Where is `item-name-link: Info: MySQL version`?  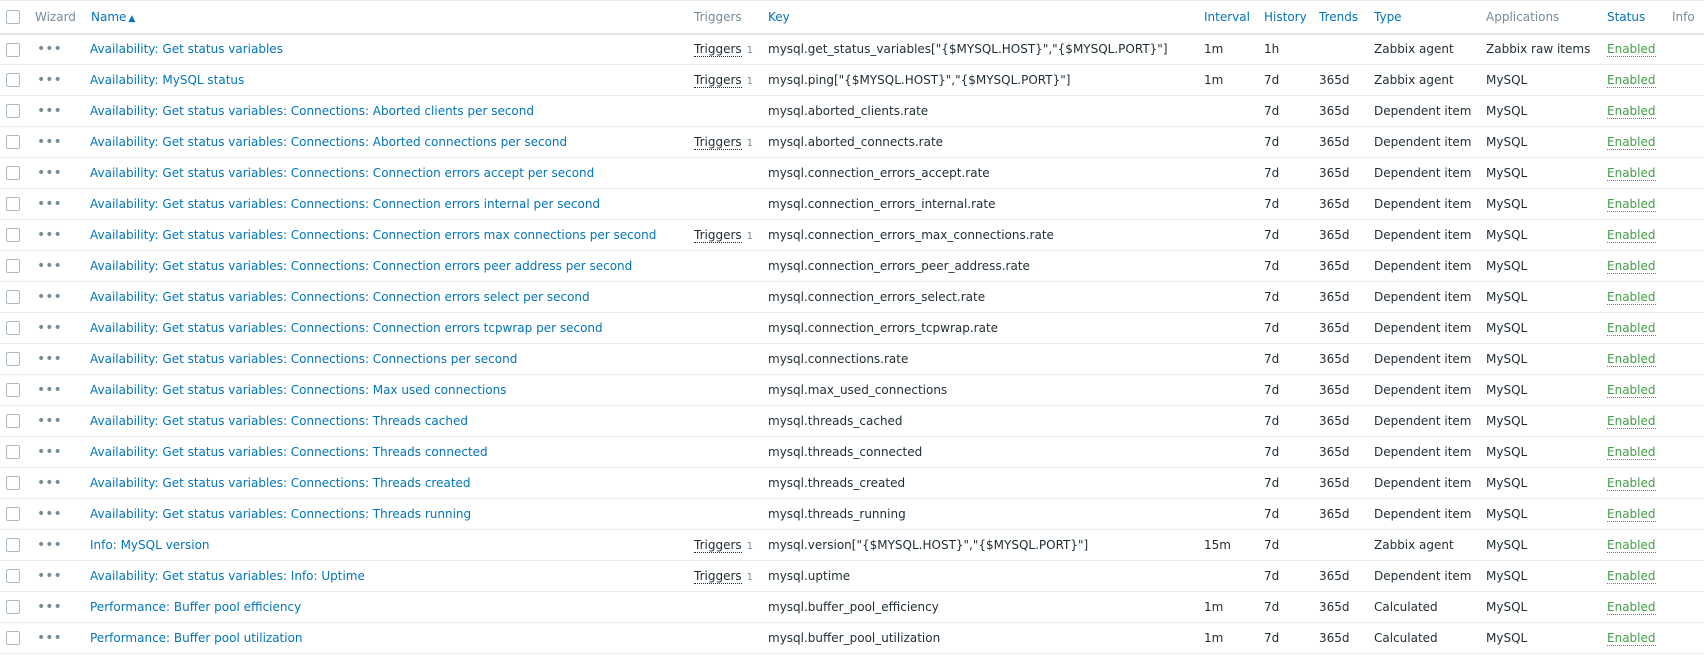
item-name-link: Info: MySQL version is located at coordinates (150, 545).